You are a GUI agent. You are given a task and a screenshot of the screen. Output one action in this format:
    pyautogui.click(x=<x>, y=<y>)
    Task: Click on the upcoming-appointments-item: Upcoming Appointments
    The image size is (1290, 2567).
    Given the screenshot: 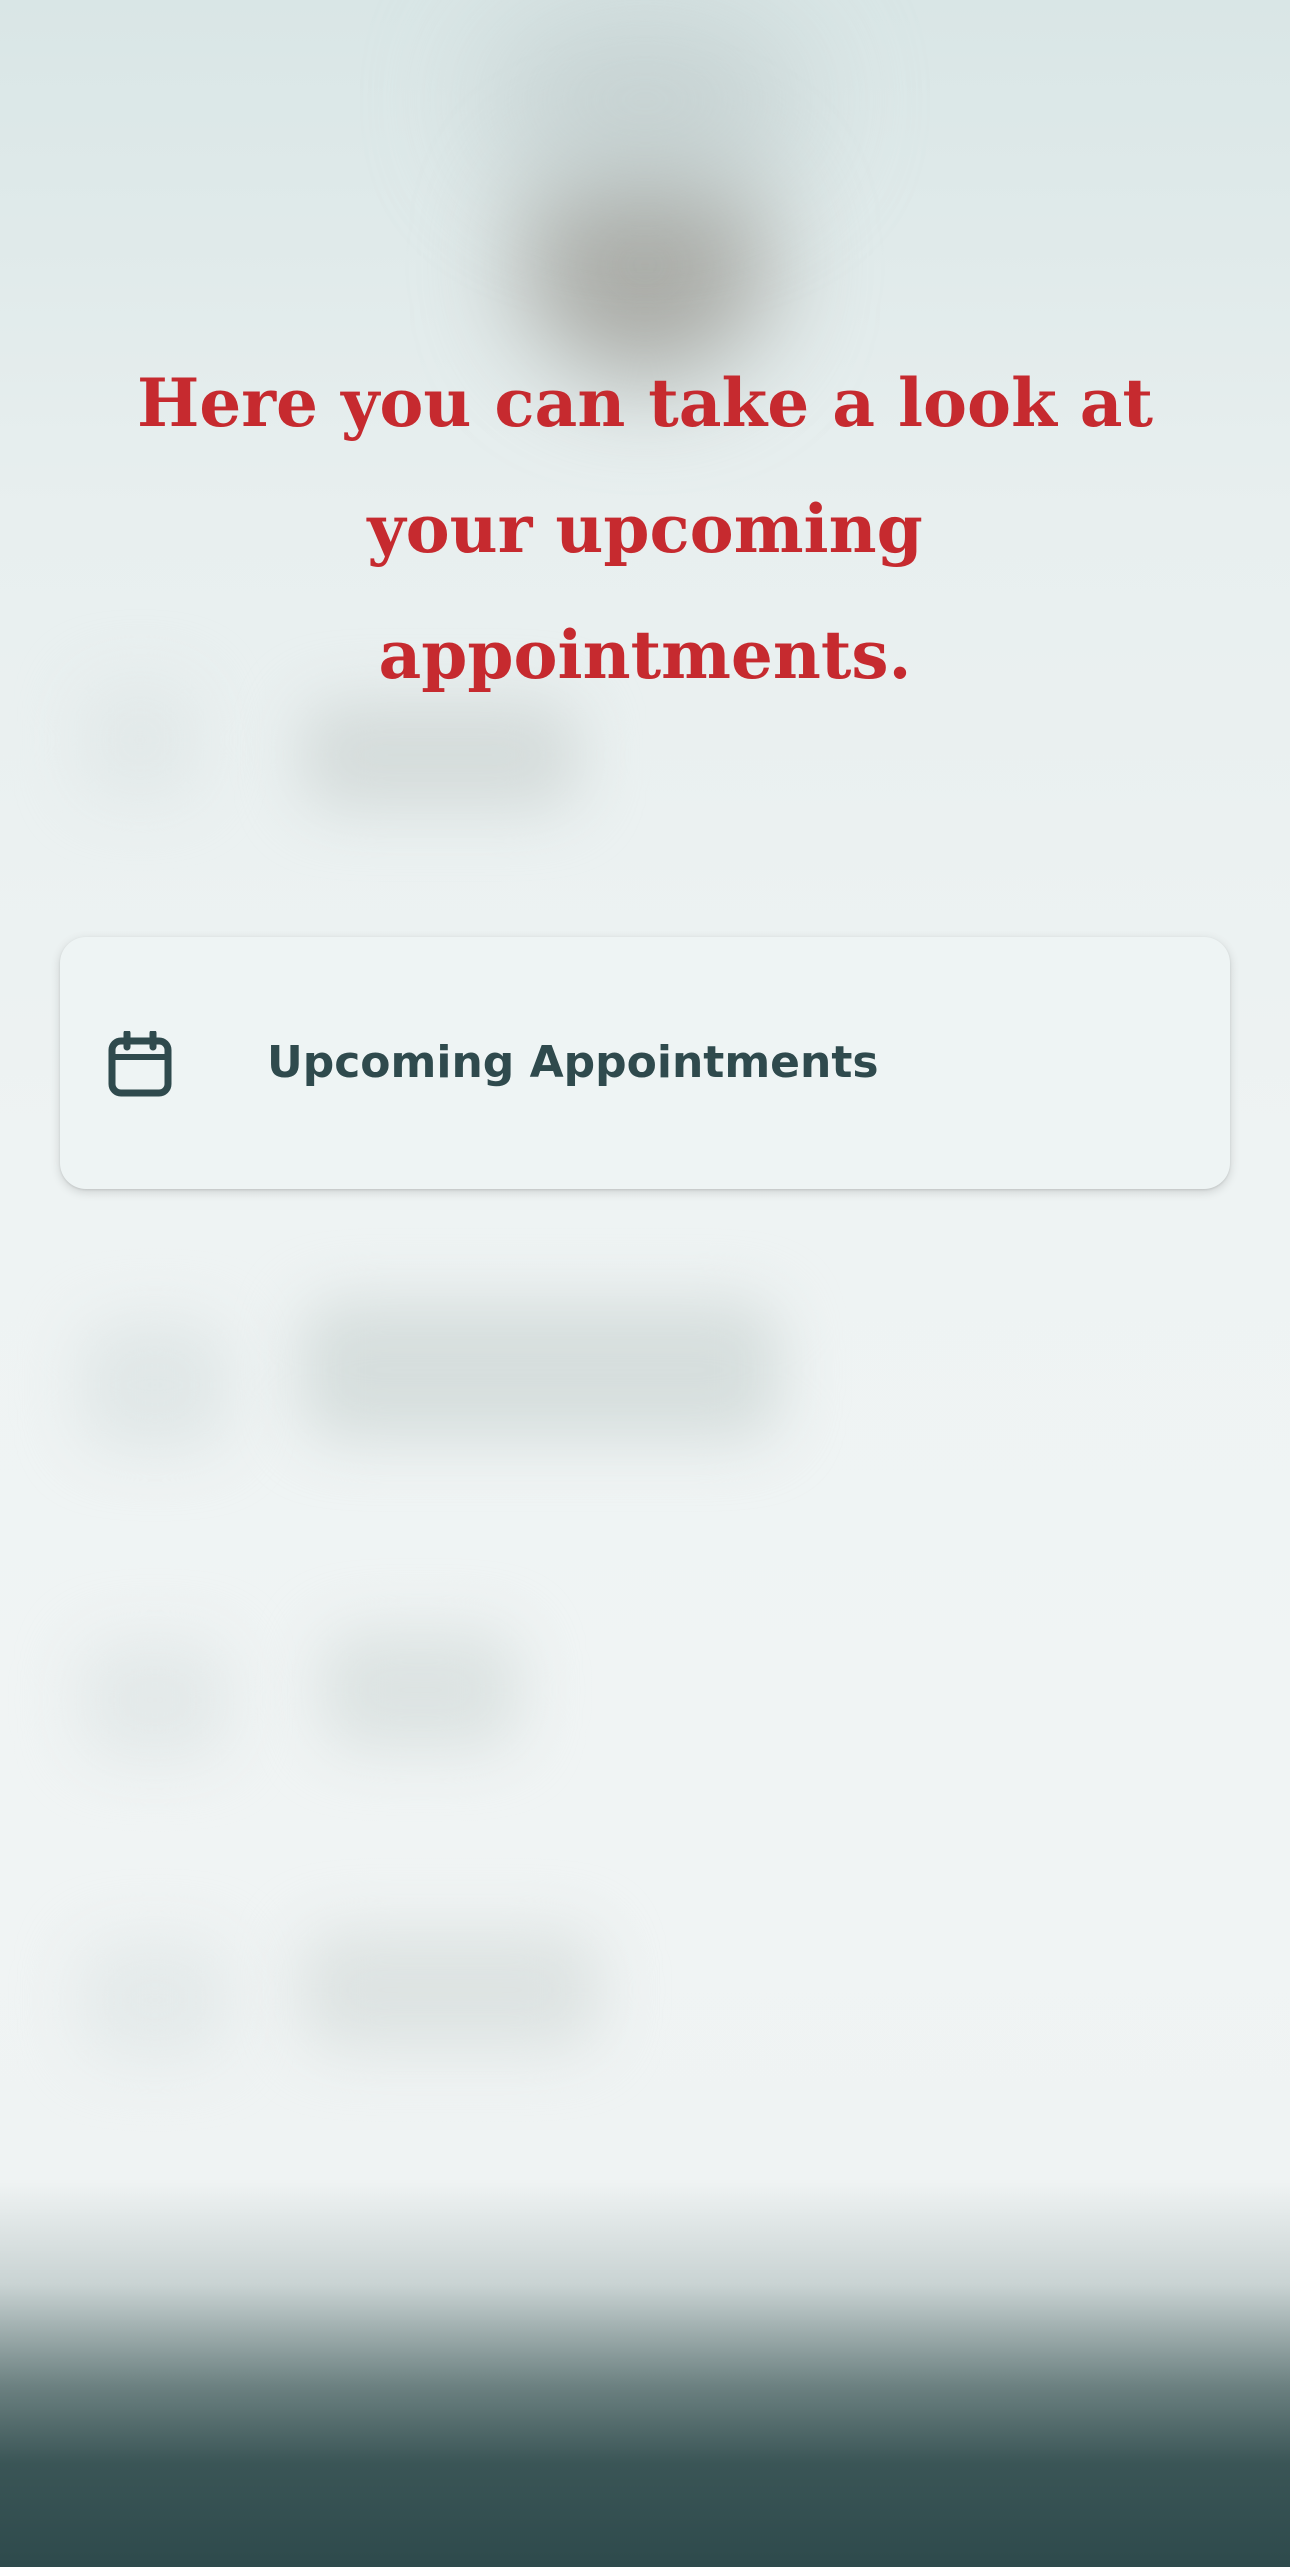 What is the action you would take?
    pyautogui.click(x=645, y=1063)
    